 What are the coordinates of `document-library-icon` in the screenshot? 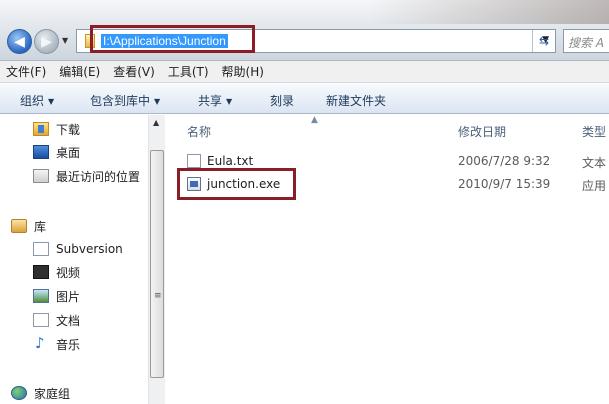 It's located at (41, 249).